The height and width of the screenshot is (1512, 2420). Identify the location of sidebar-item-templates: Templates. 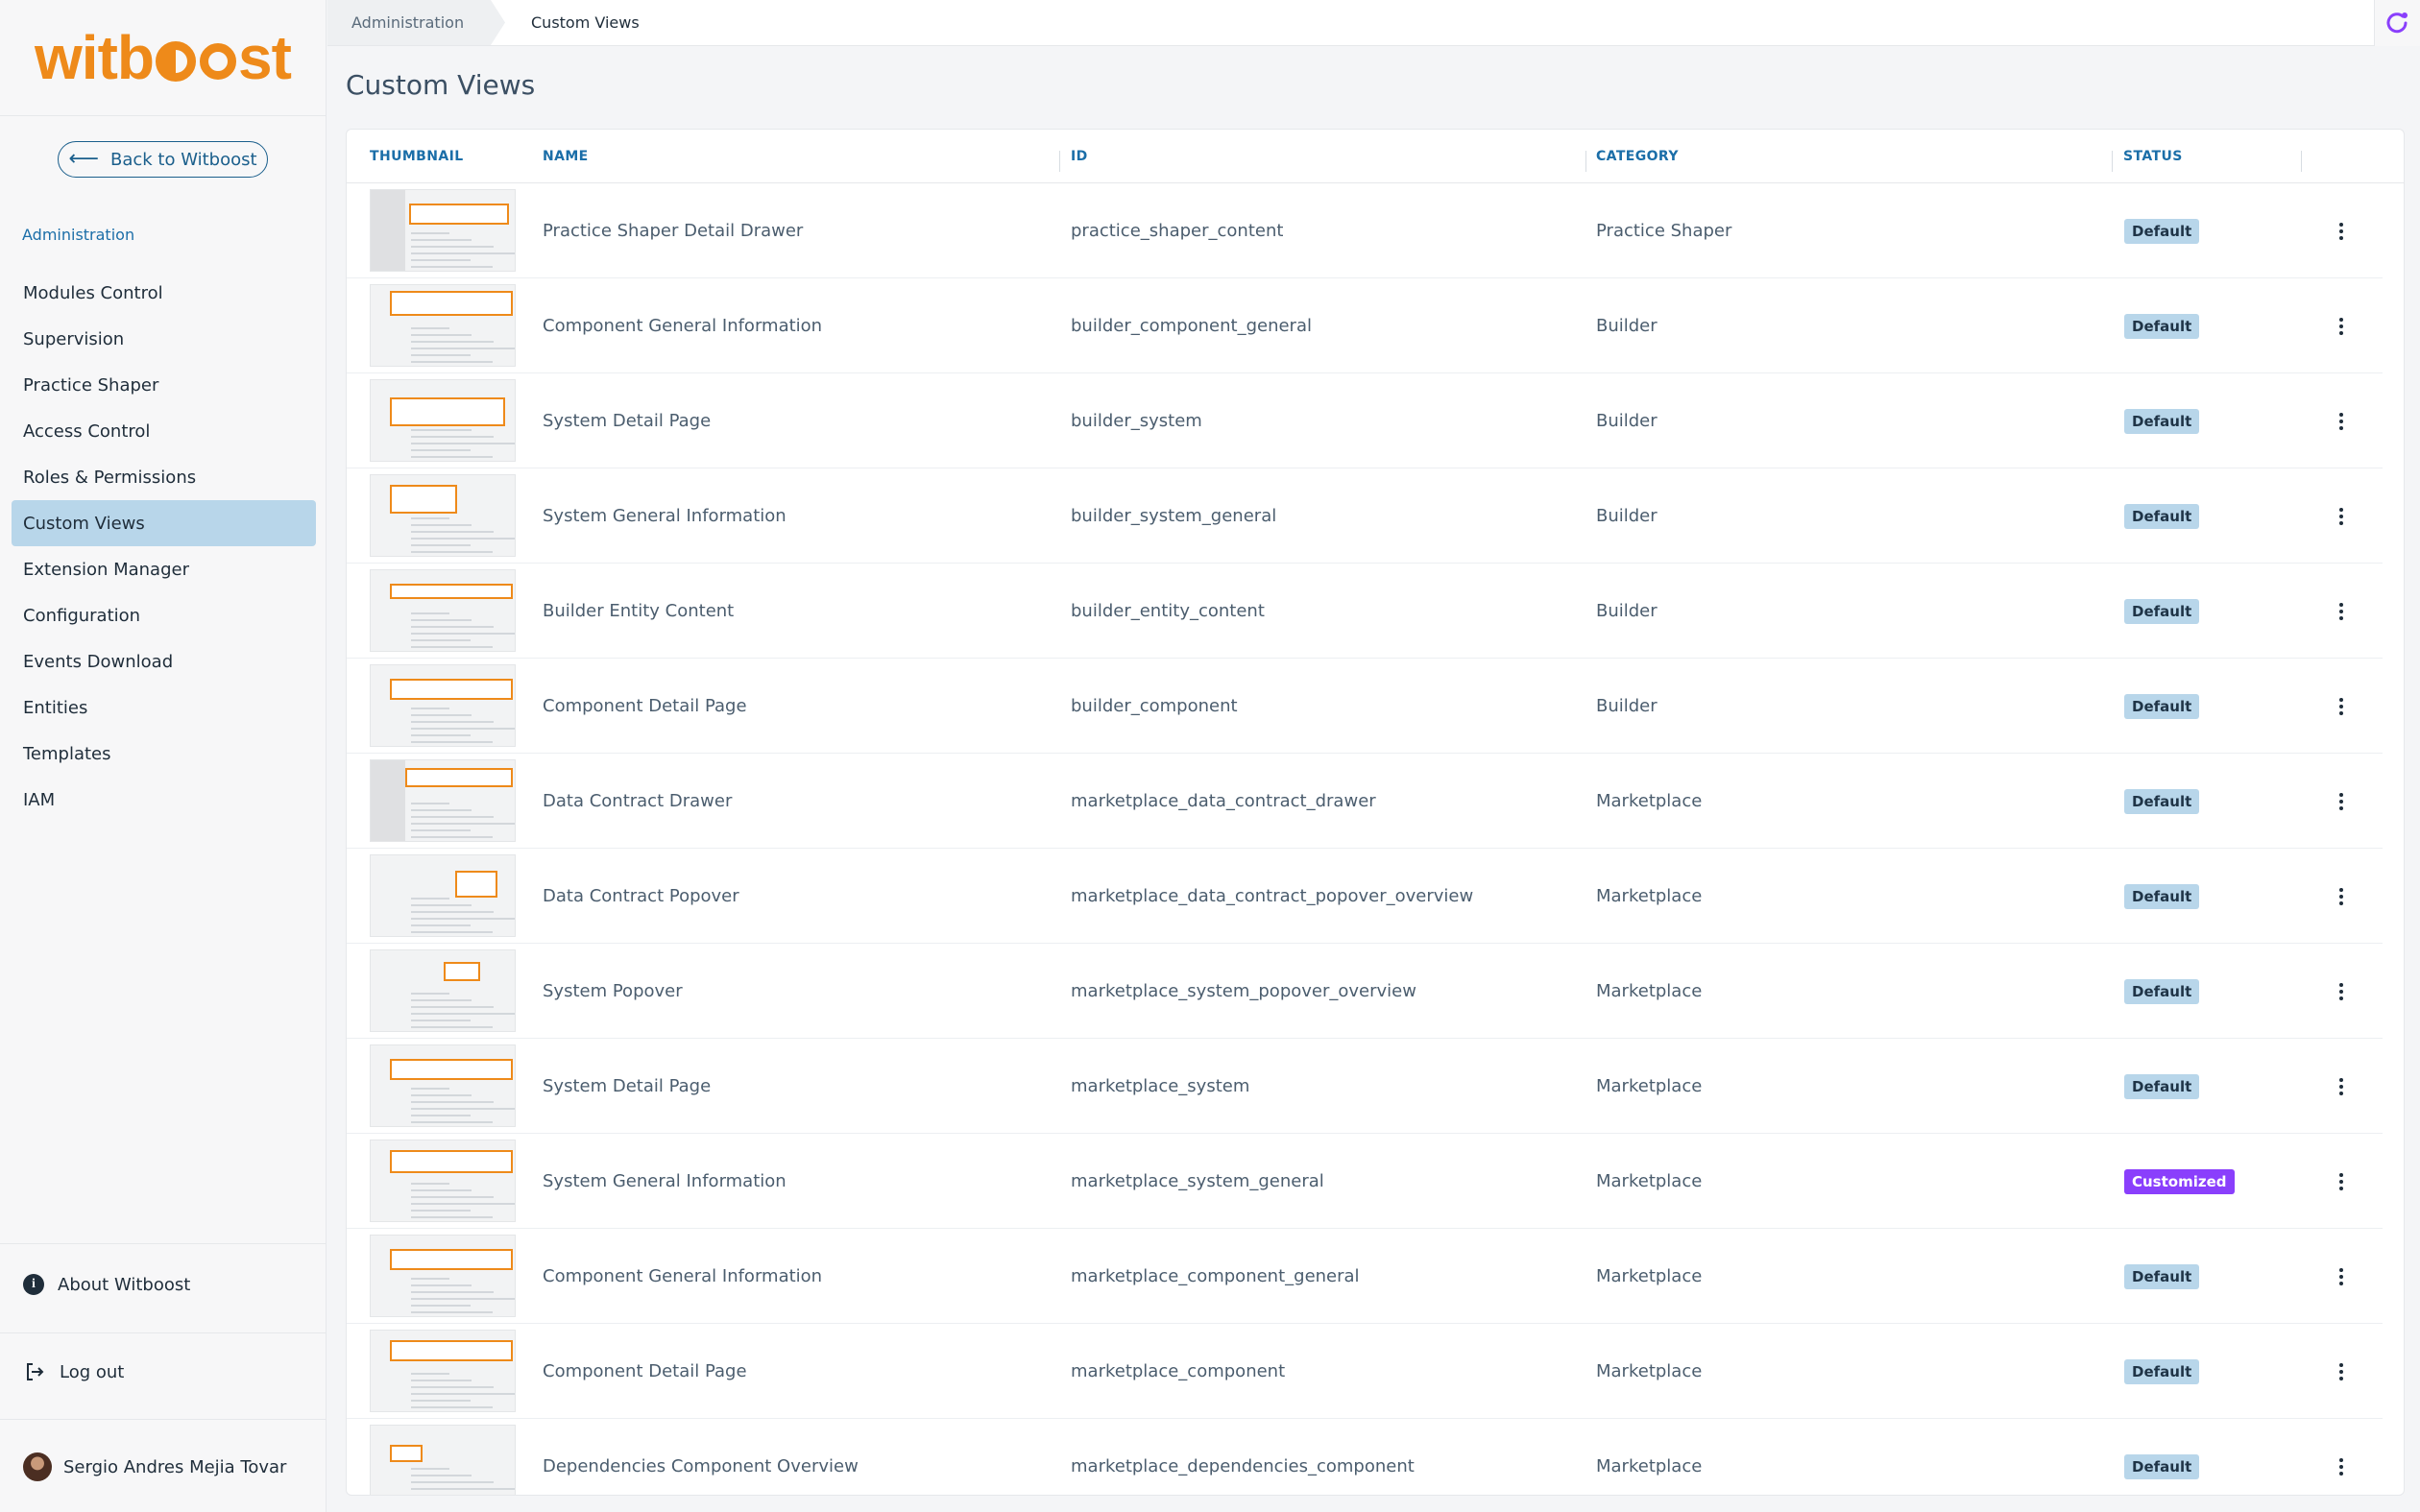
(164, 754).